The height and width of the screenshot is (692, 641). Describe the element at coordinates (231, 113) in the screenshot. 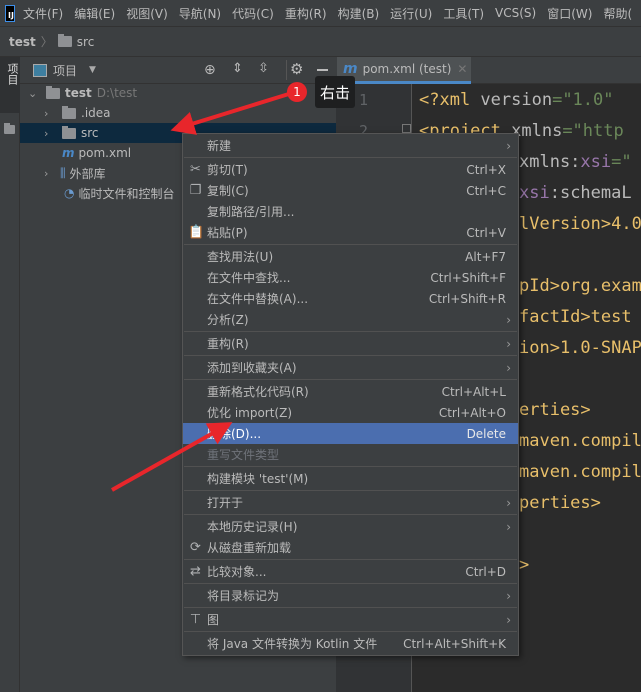

I see `arrow-to-src` at that location.